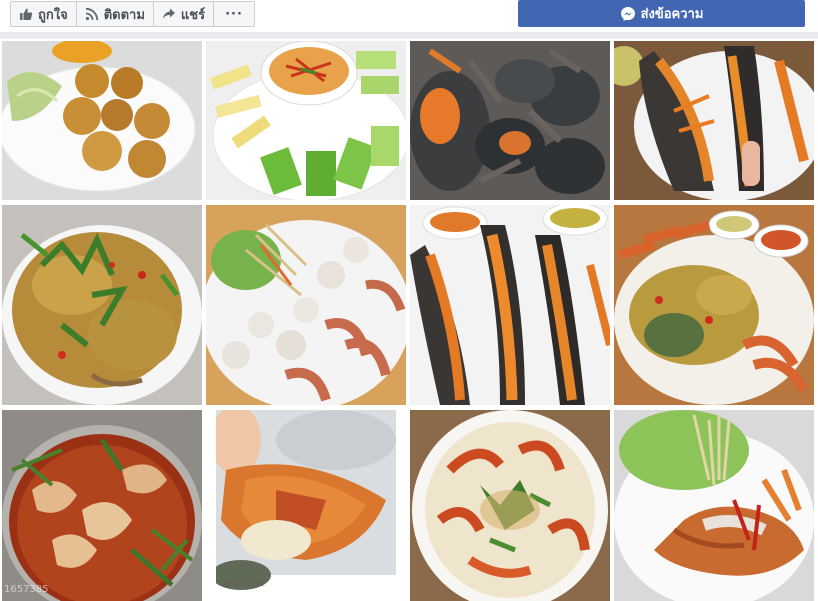 The image size is (818, 601). I want to click on share-label: แชร์, so click(193, 15).